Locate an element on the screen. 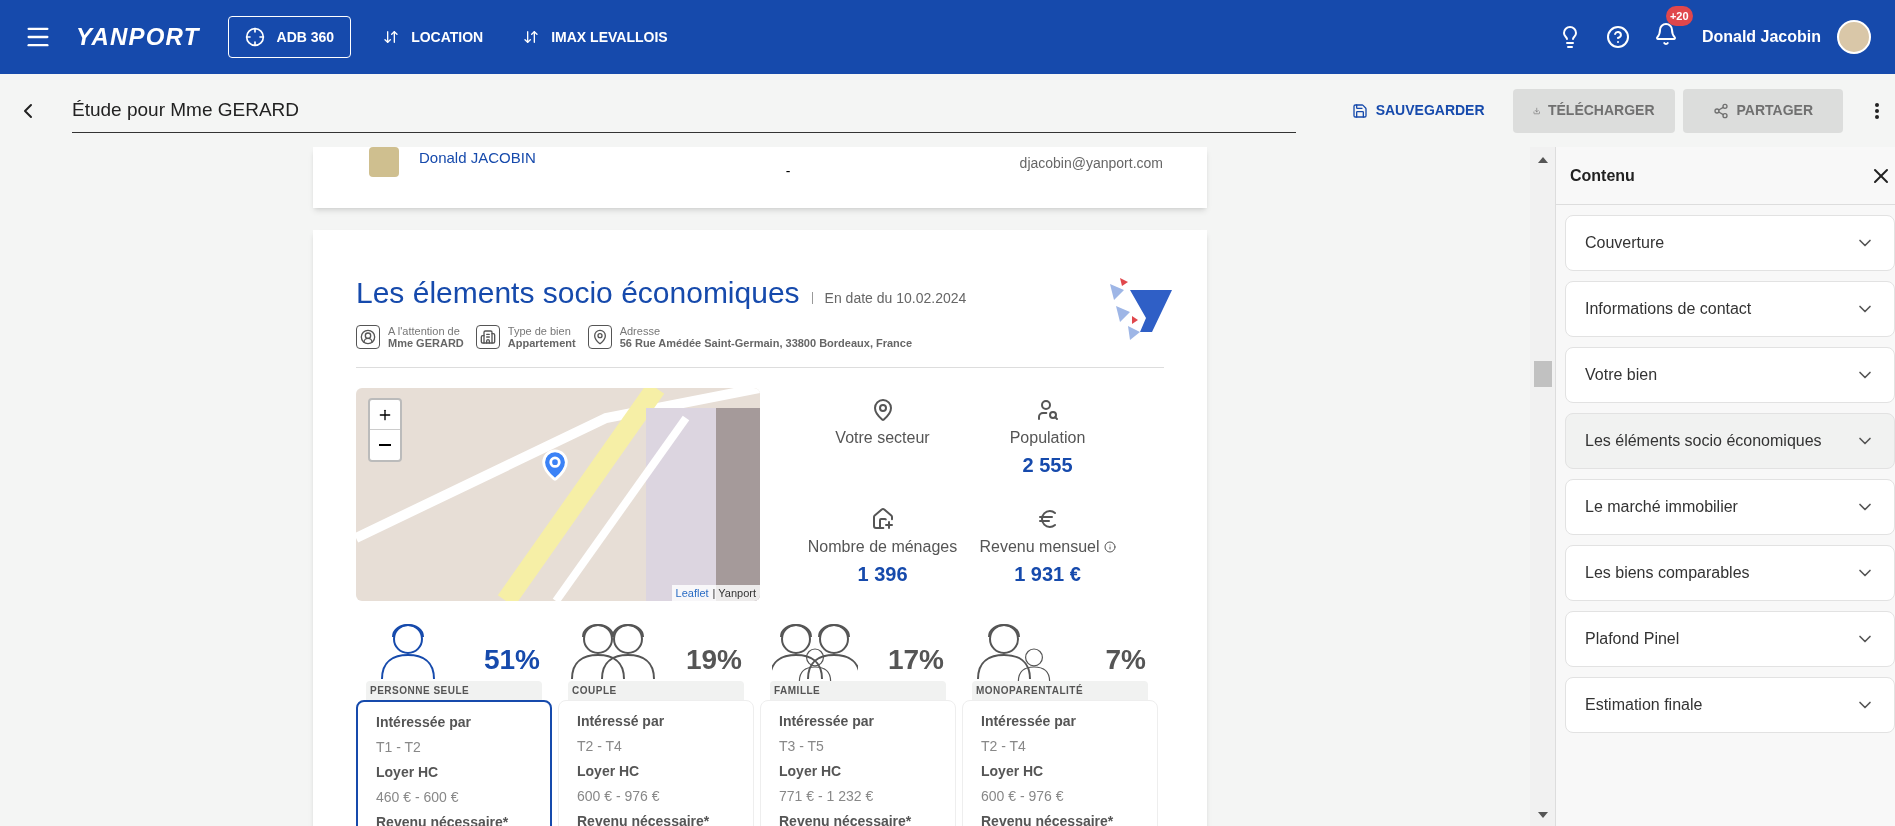 This screenshot has height=826, width=1895. nav-button: IMAX LEVALLOIS is located at coordinates (595, 37).